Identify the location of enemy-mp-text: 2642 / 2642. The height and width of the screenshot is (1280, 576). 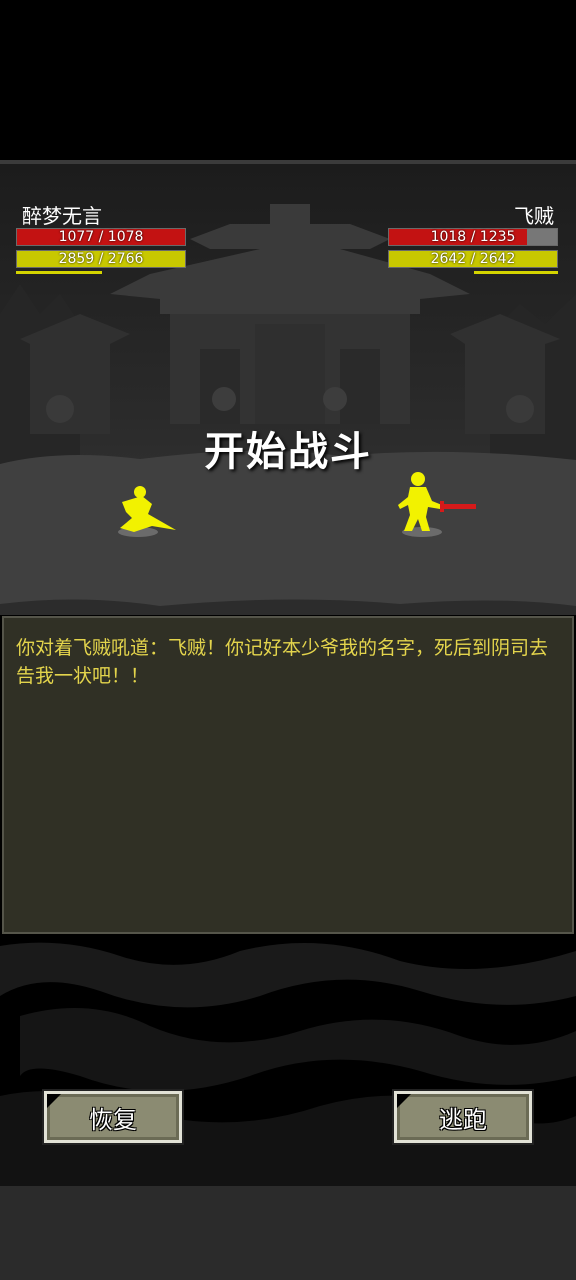
(473, 259).